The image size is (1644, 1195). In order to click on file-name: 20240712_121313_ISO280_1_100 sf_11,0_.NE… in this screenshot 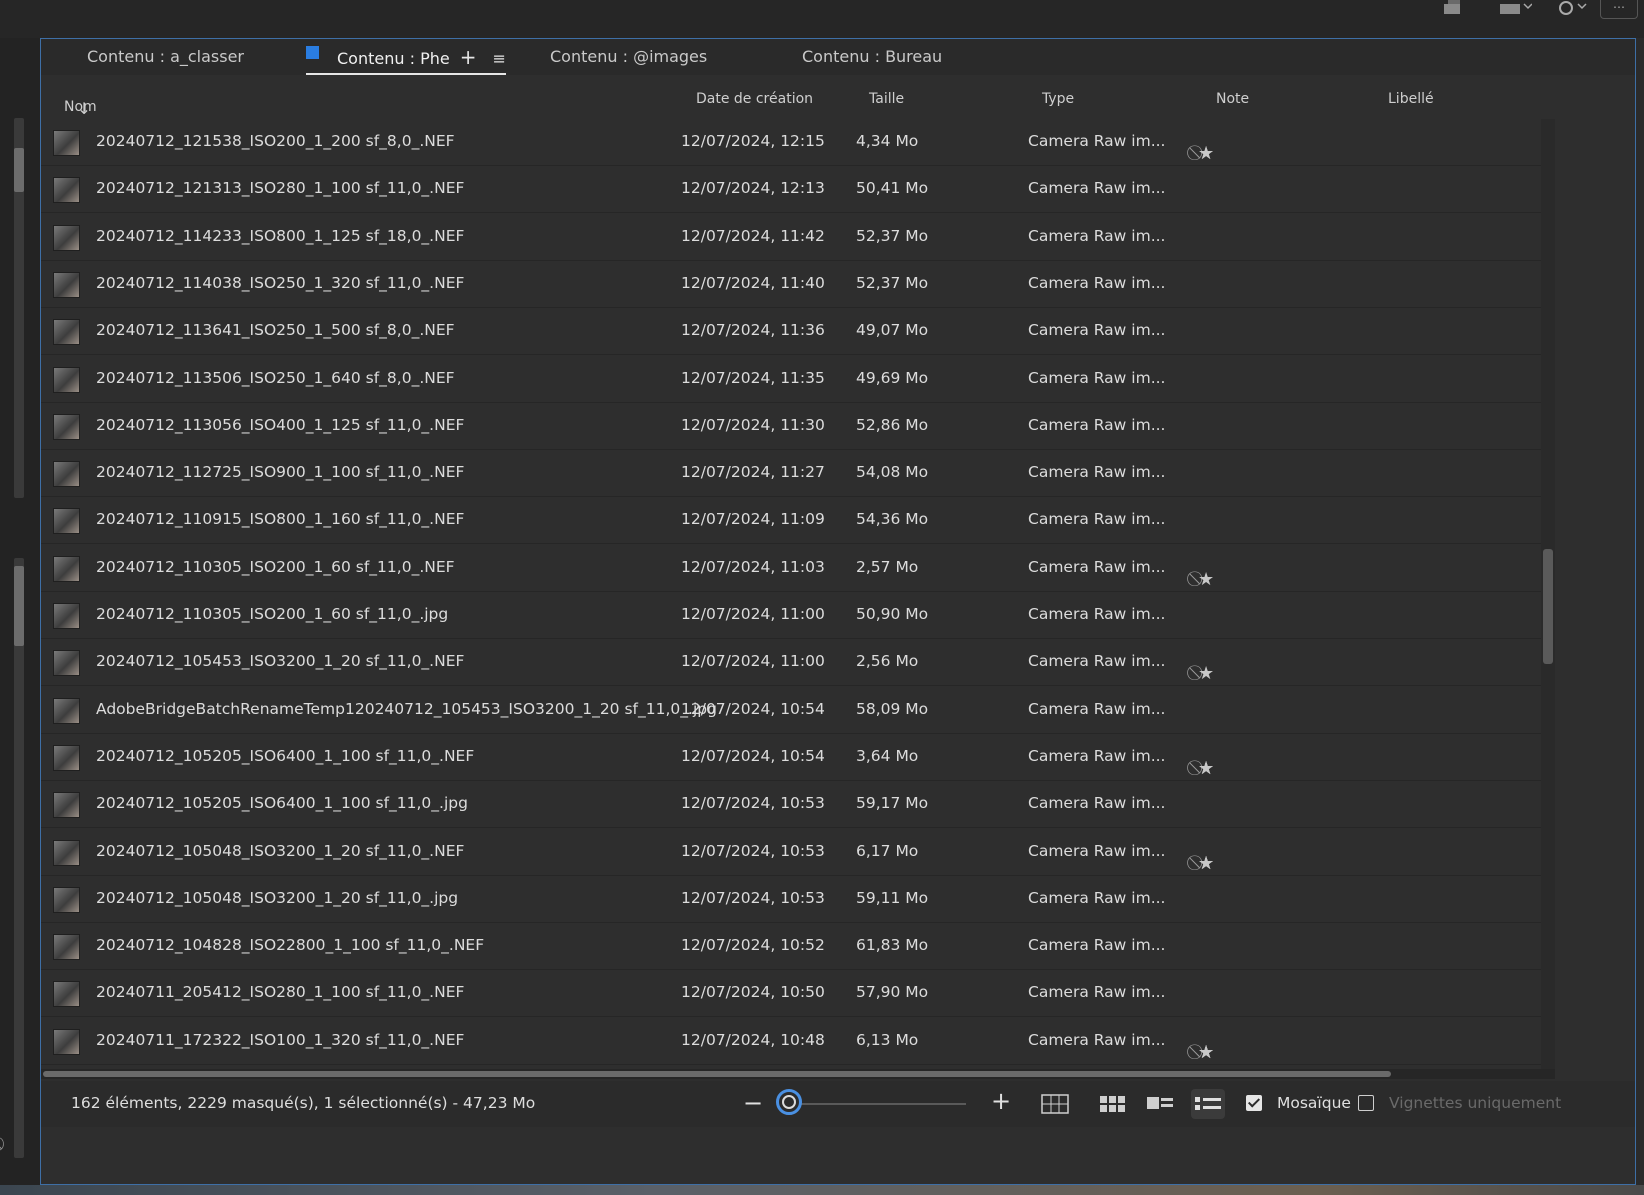, I will do `click(280, 188)`.